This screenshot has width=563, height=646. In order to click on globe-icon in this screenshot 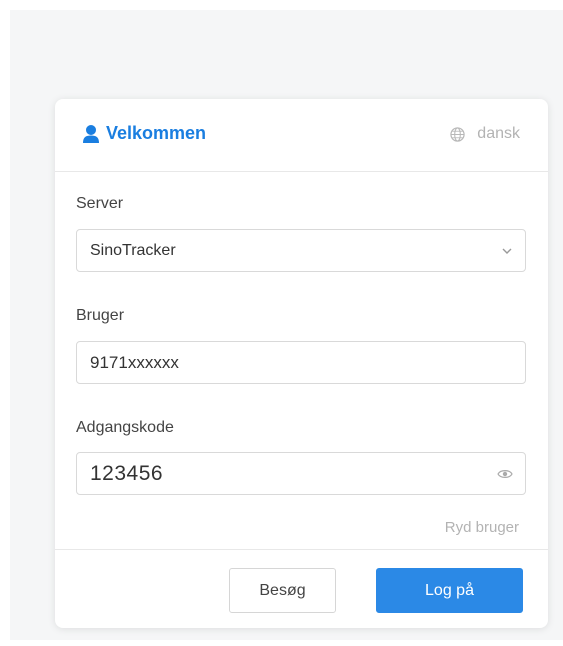, I will do `click(457, 134)`.